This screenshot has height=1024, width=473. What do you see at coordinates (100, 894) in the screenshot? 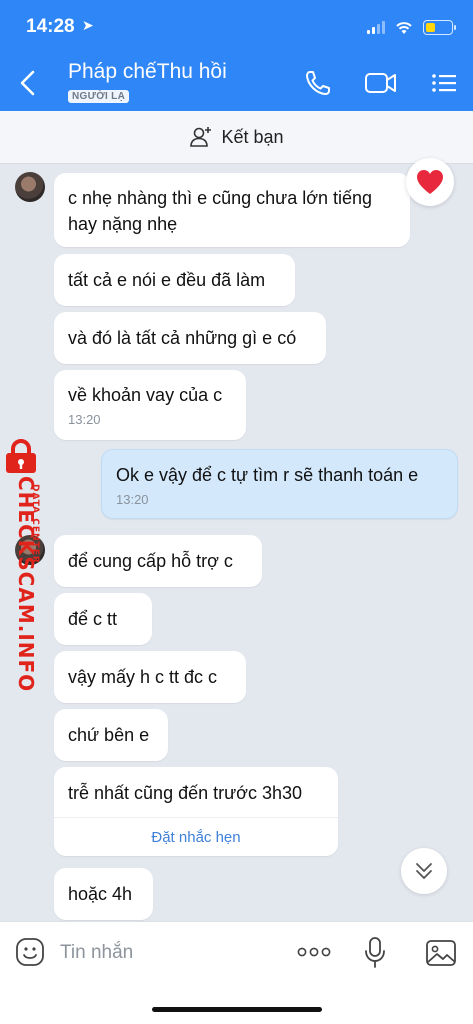
I see `message-text: hoặc 4h` at bounding box center [100, 894].